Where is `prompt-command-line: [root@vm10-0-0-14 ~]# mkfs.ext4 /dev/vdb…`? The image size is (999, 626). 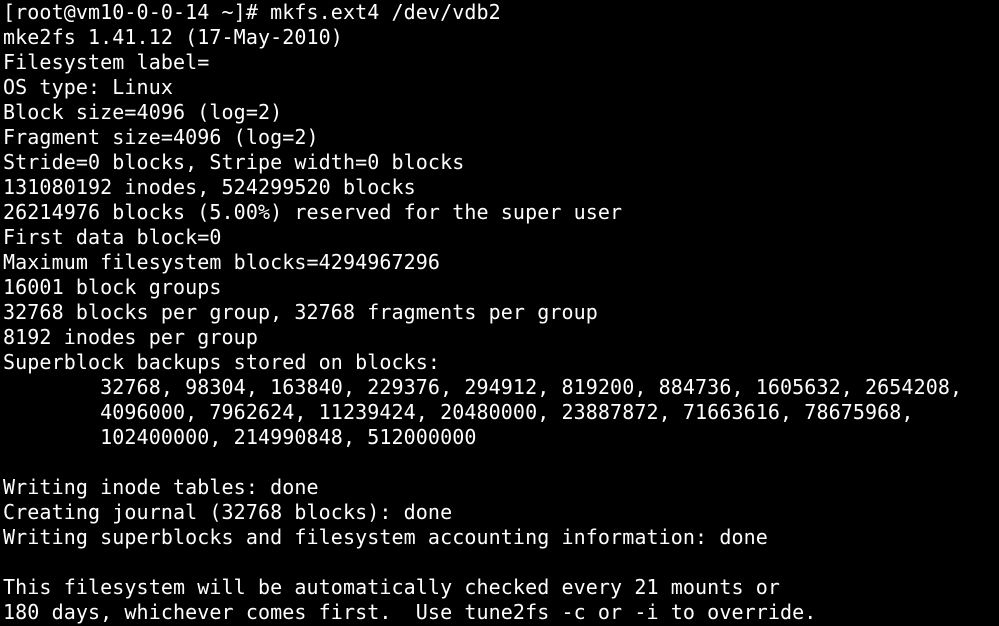 prompt-command-line: [root@vm10-0-0-14 ~]# mkfs.ext4 /dev/vdb… is located at coordinates (252, 12).